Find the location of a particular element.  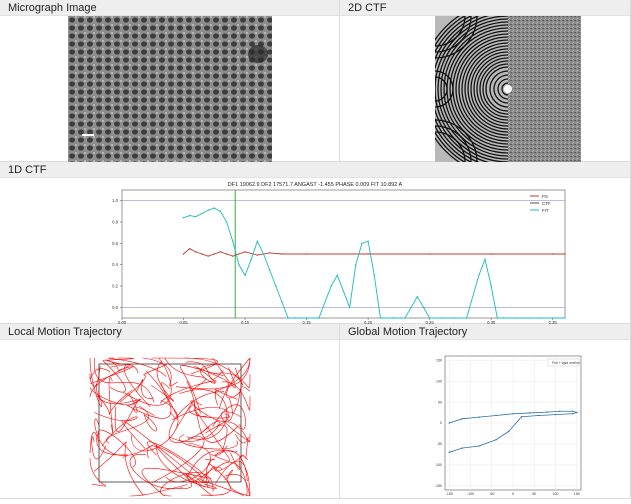

ctf1d-ytick-label: 0.6 is located at coordinates (115, 243).